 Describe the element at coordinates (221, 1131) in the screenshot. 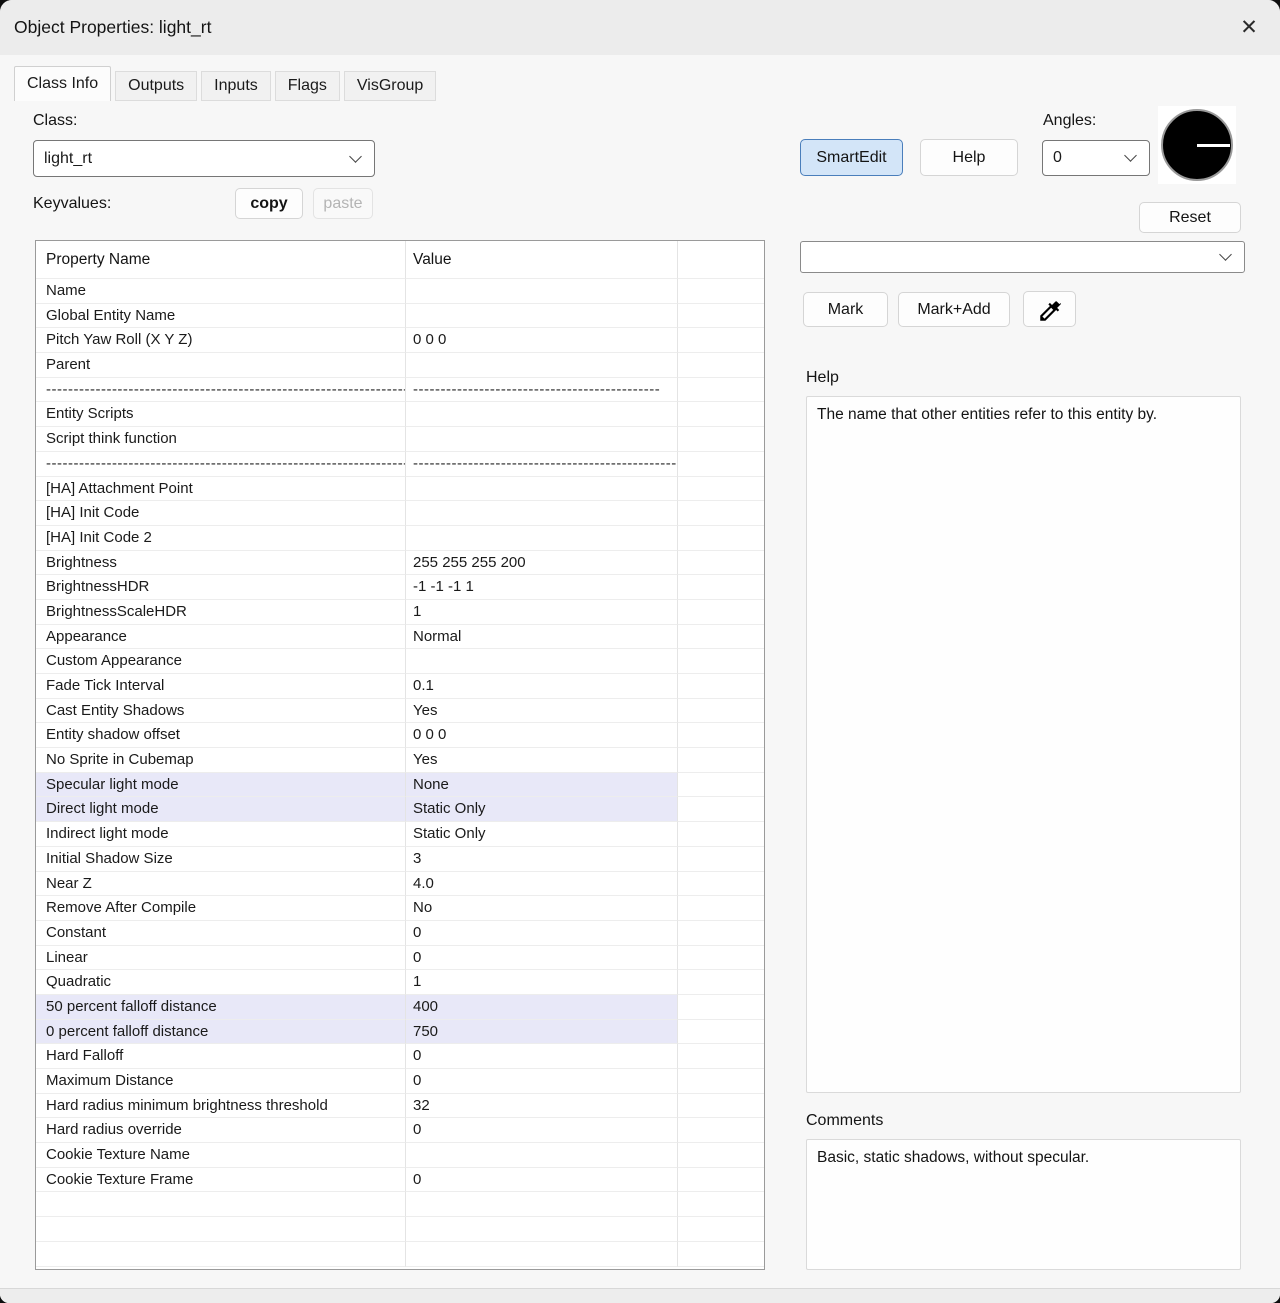

I see `property-name-cell: Hard radius override` at that location.